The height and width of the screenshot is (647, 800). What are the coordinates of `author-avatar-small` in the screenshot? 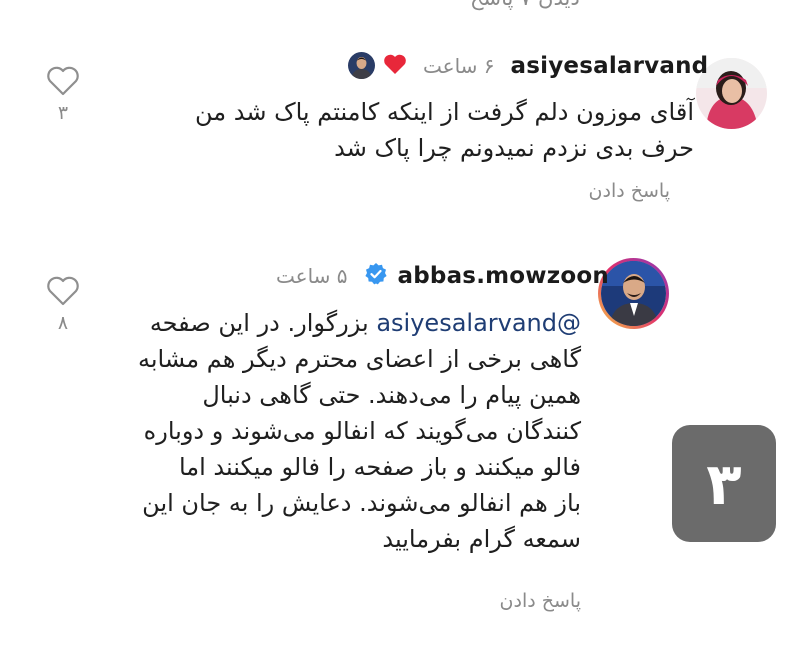 It's located at (361, 65).